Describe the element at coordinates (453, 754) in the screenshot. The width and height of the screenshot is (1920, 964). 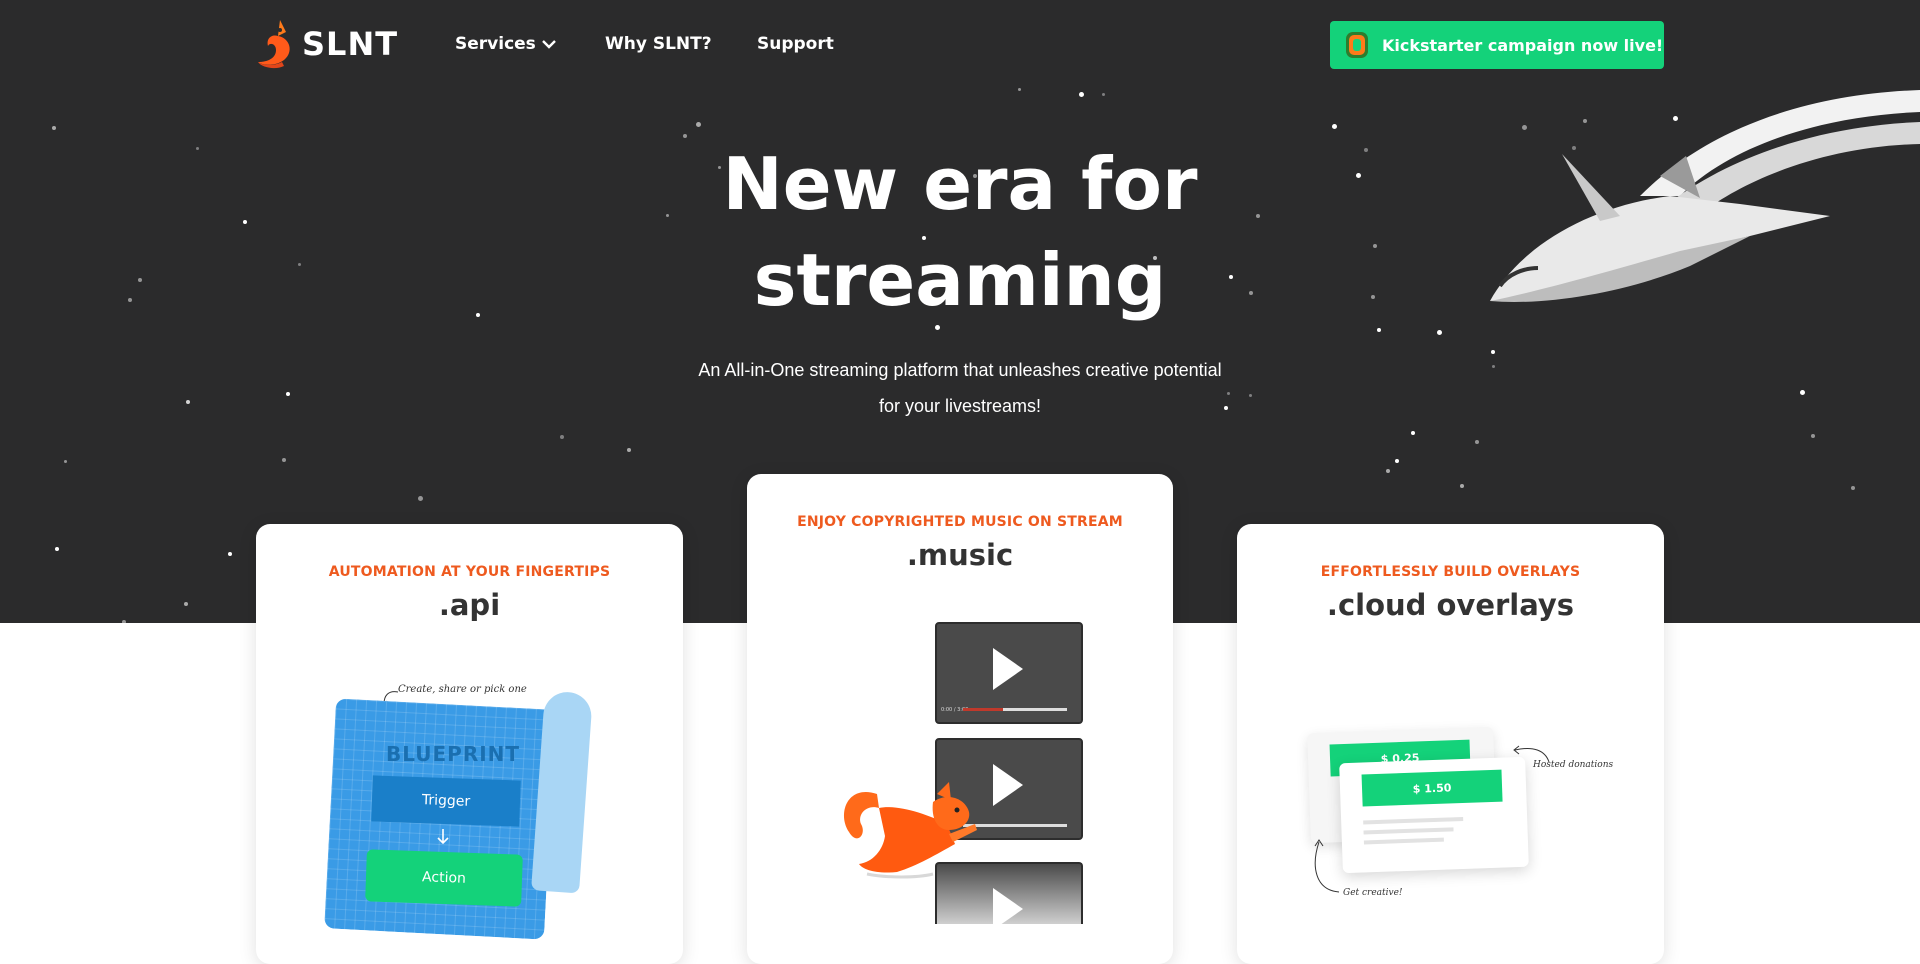
I see `blueprint-label: BLUEPRINT` at that location.